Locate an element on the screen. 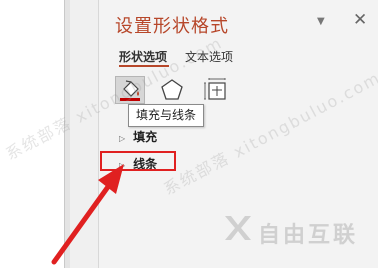 The height and width of the screenshot is (268, 378). size-properties-button is located at coordinates (216, 90).